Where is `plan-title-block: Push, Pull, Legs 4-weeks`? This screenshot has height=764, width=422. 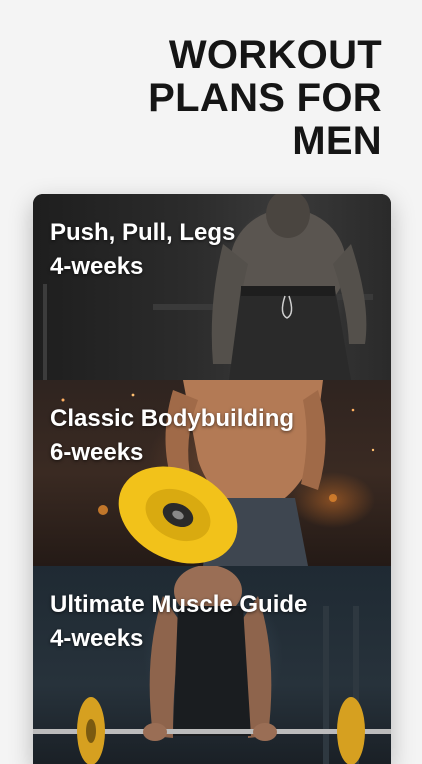 plan-title-block: Push, Pull, Legs 4-weeks is located at coordinates (142, 250).